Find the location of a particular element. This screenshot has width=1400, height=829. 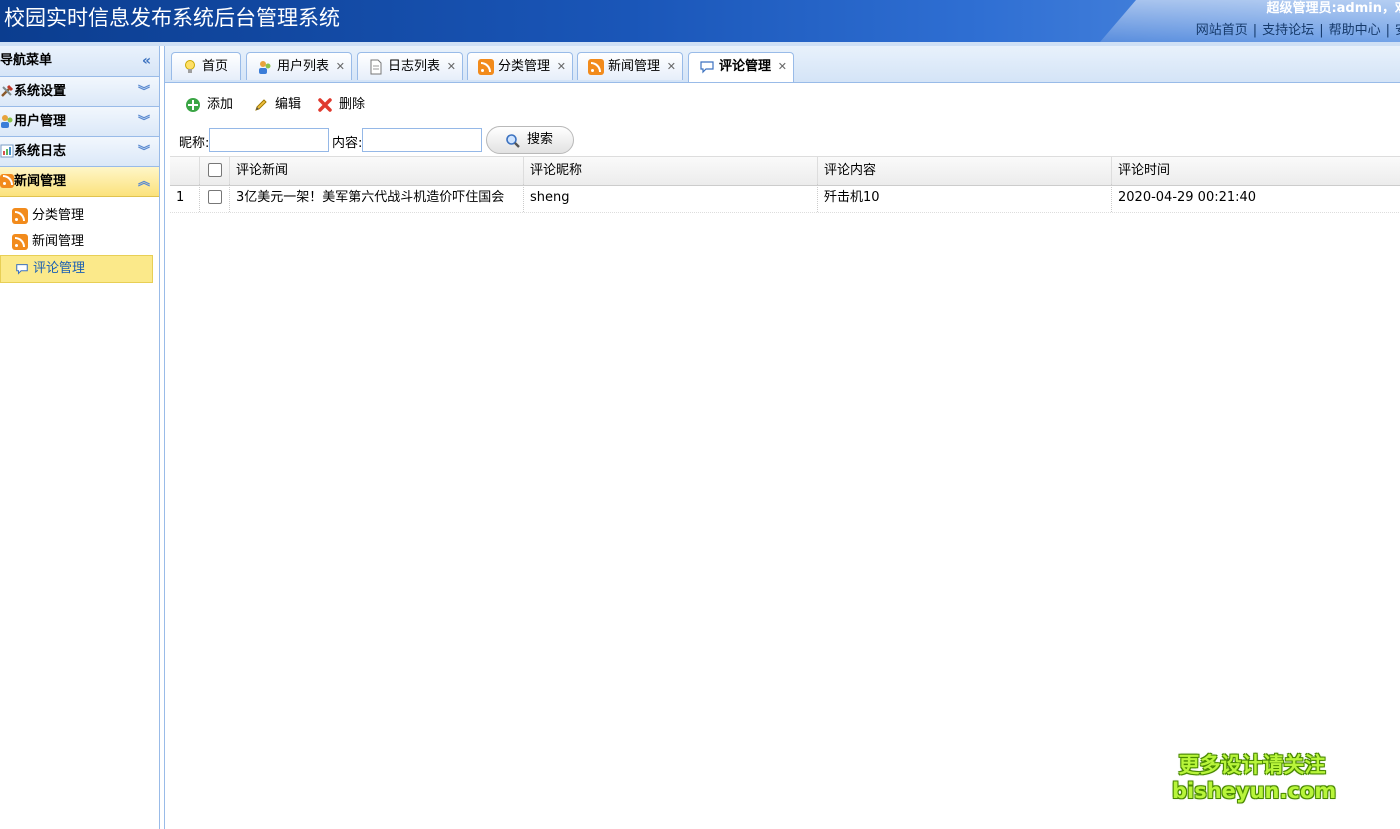

row-select-cell is located at coordinates (215, 198).